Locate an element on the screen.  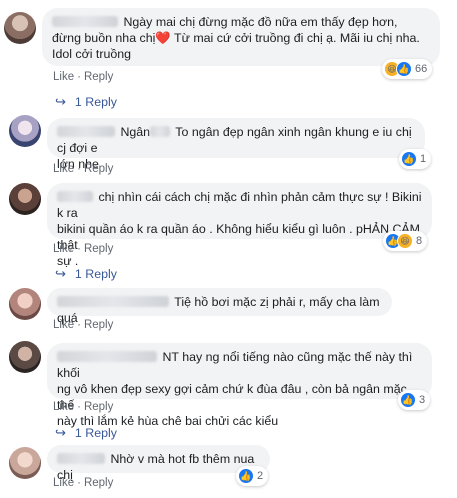
reaction-count: 2 is located at coordinates (260, 476).